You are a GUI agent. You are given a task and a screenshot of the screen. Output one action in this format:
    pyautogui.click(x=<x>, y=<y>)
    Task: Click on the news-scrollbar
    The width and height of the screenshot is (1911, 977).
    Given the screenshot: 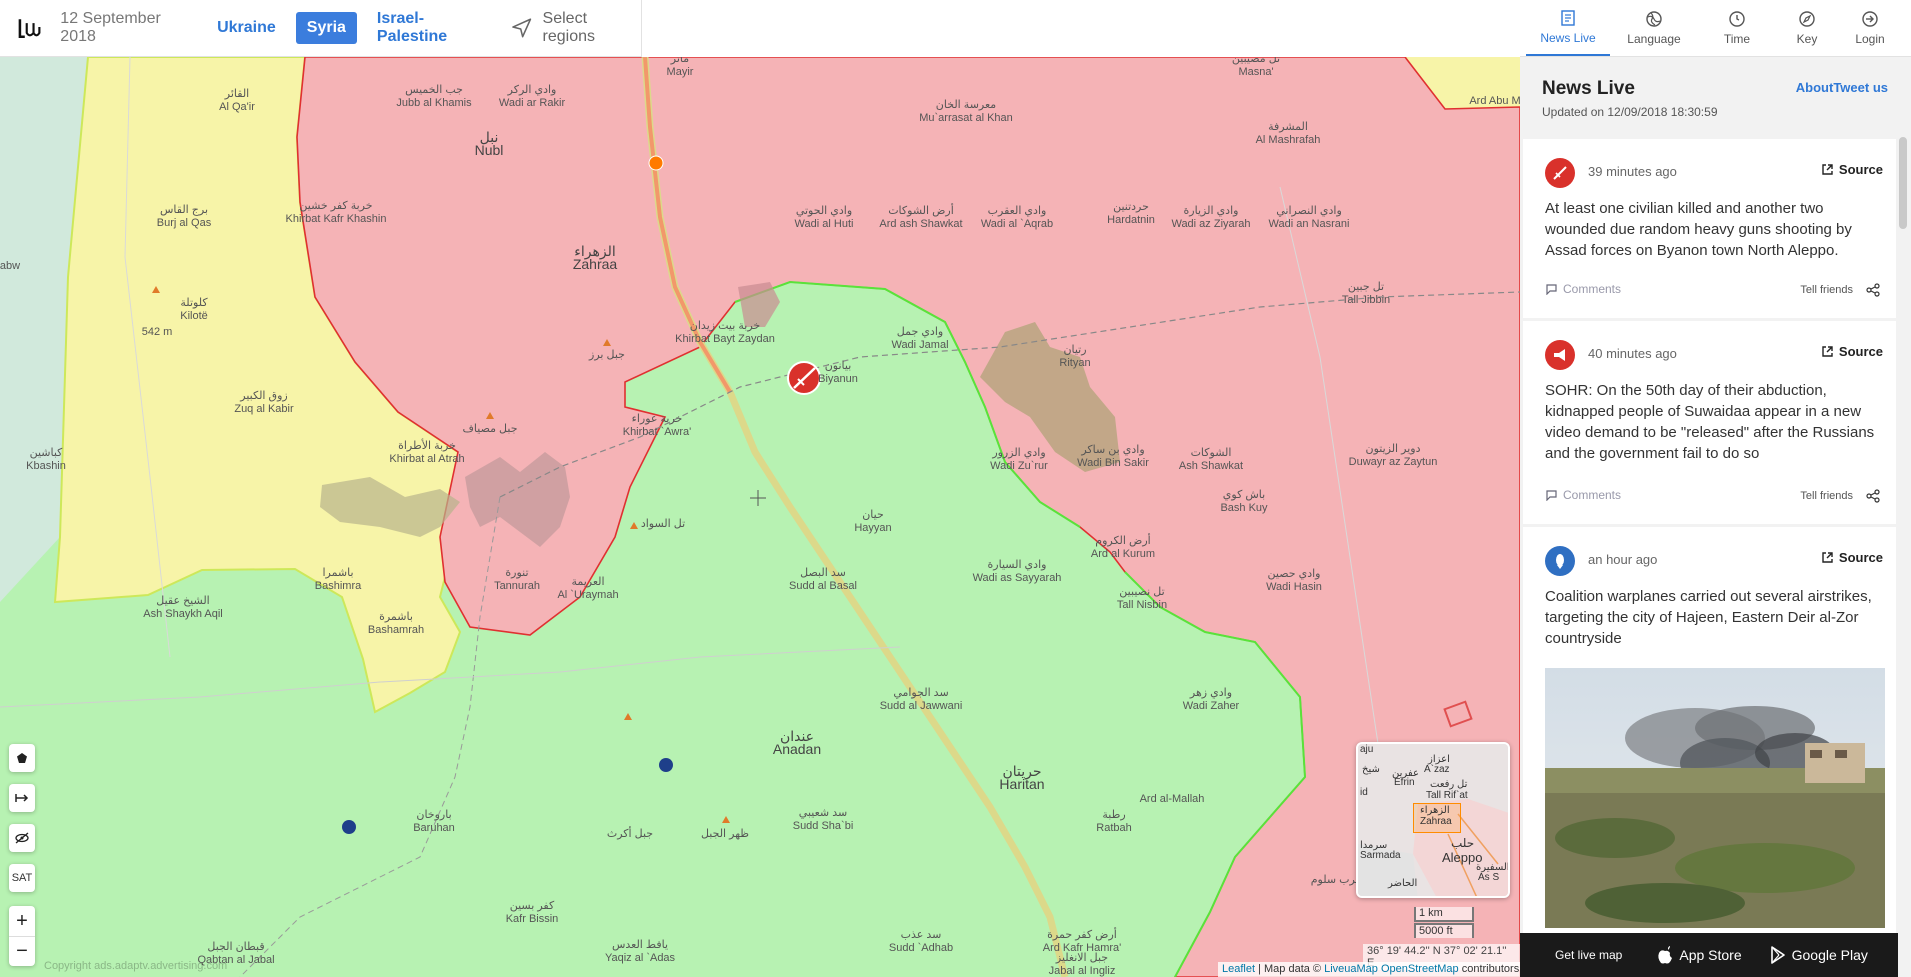 What is the action you would take?
    pyautogui.click(x=1903, y=183)
    